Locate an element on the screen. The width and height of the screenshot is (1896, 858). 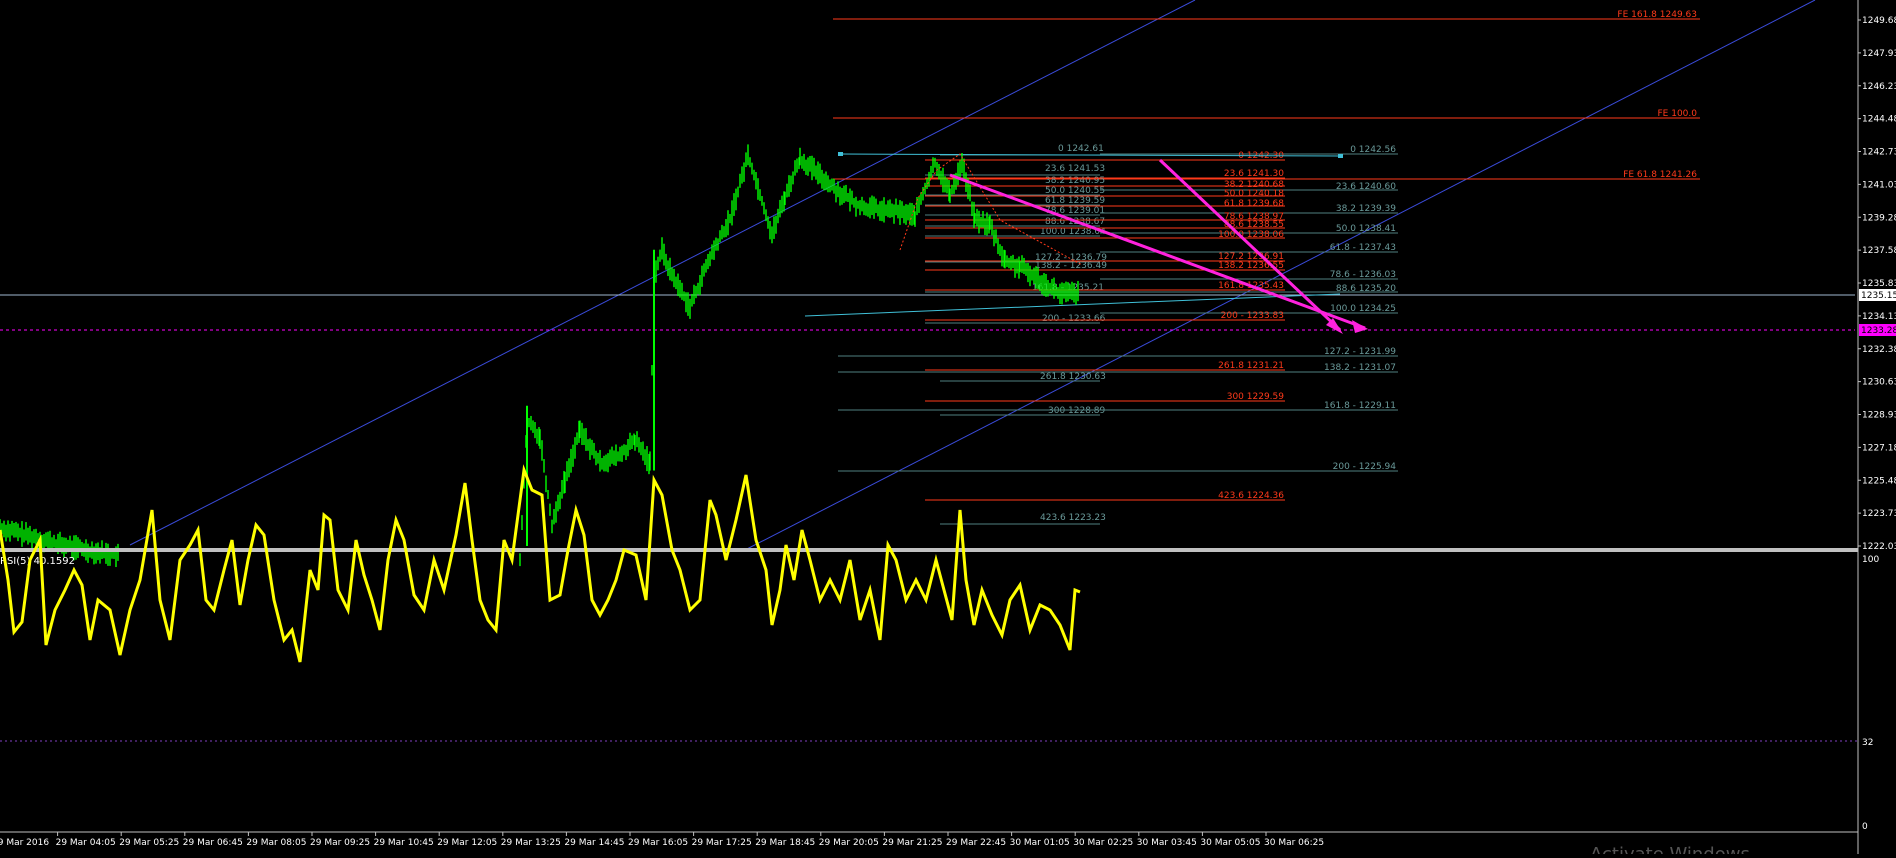
fib-red-2618: 261.8 1231.21 is located at coordinates (1251, 366).